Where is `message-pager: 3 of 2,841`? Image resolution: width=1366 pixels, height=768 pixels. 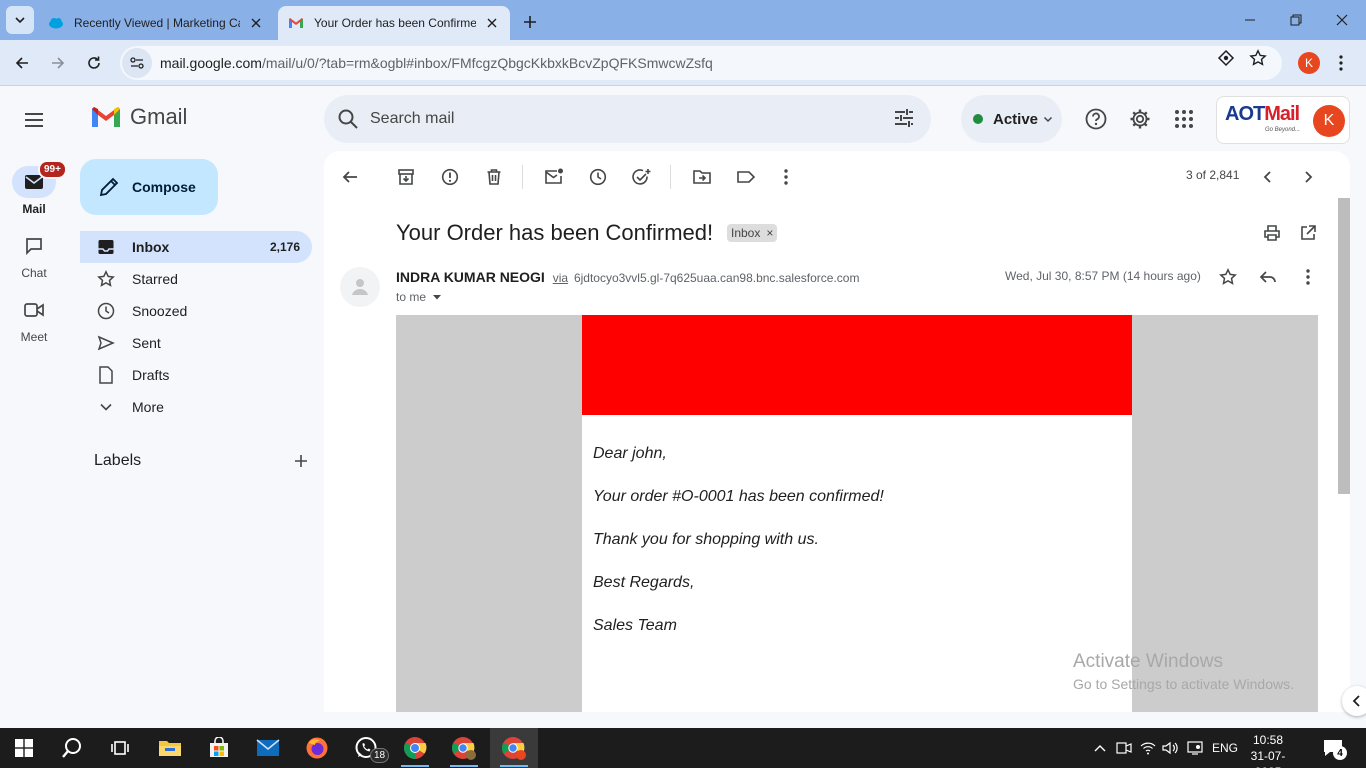
message-pager: 3 of 2,841 is located at coordinates (1213, 175).